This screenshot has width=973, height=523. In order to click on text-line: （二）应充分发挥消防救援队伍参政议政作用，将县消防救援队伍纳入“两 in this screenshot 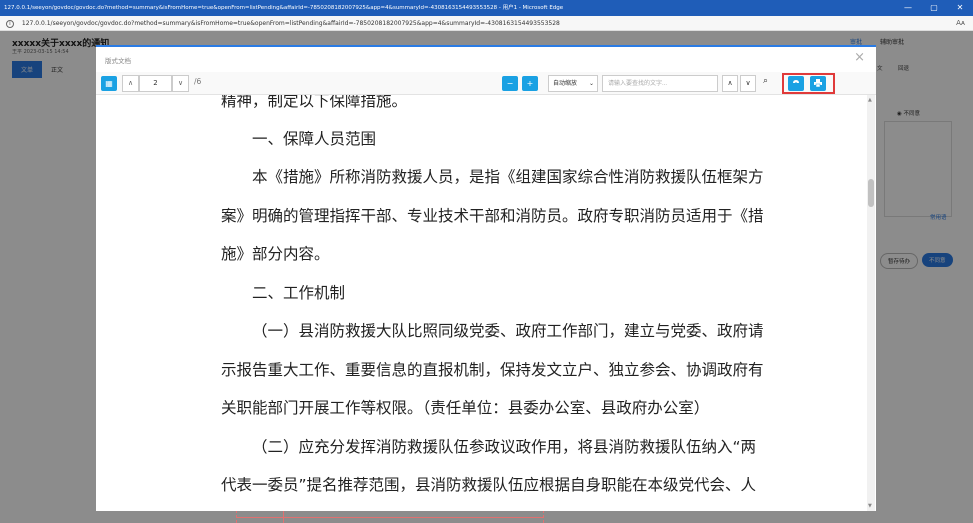, I will do `click(504, 447)`.